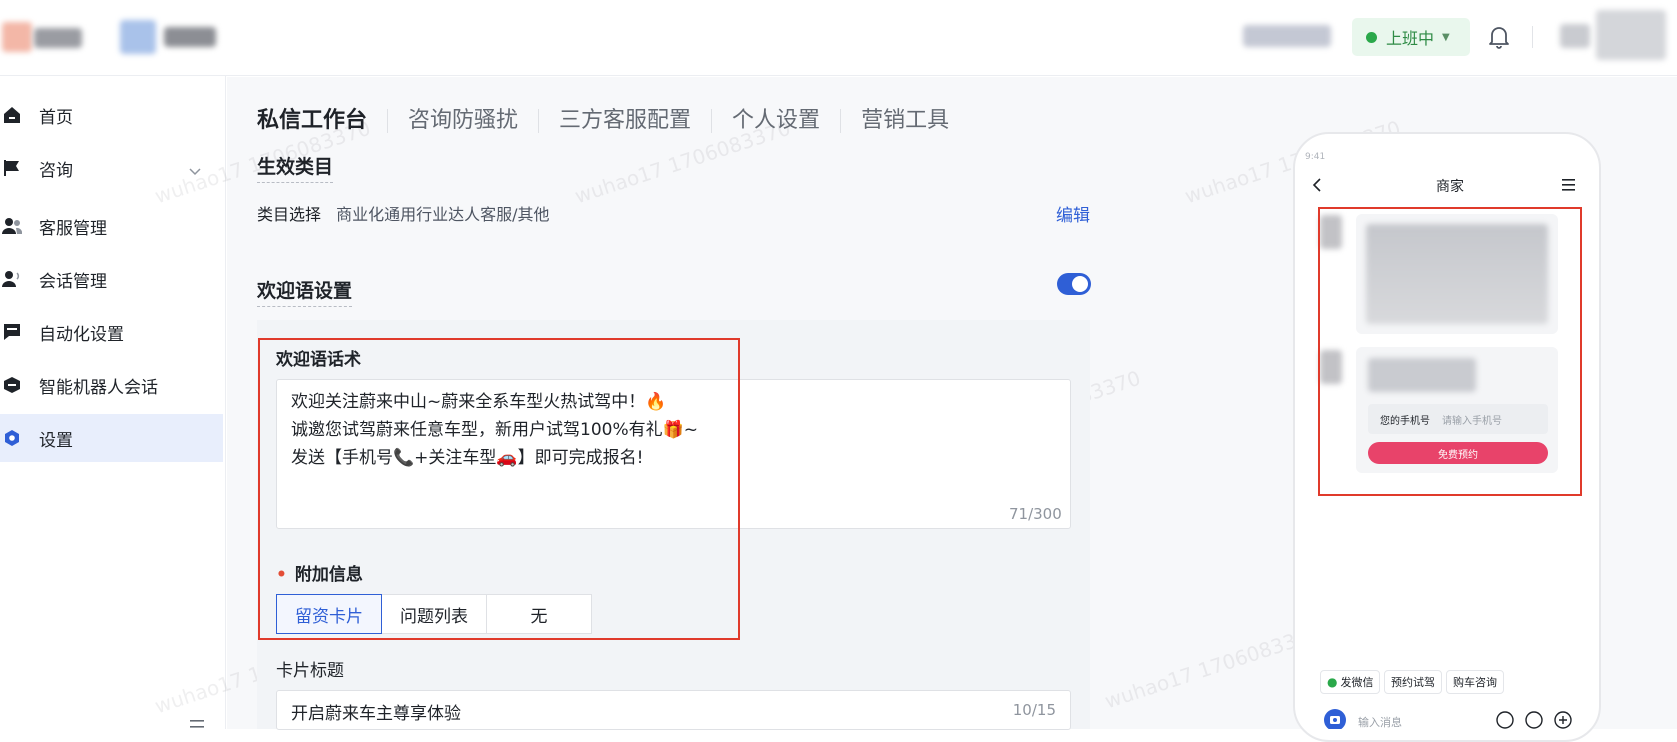 The width and height of the screenshot is (1677, 742). What do you see at coordinates (443, 214) in the screenshot?
I see `category-value: 商业化通用行业达人客服/其他` at bounding box center [443, 214].